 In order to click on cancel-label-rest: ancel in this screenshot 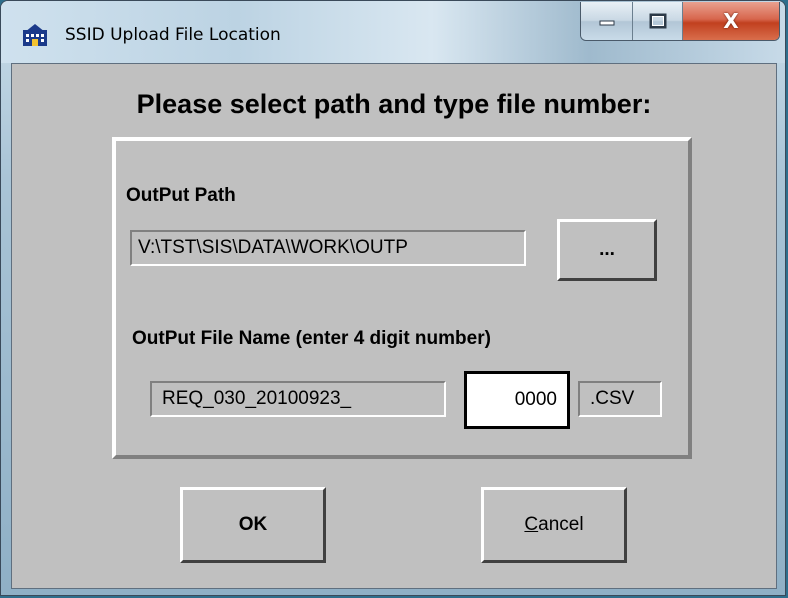, I will do `click(561, 524)`.